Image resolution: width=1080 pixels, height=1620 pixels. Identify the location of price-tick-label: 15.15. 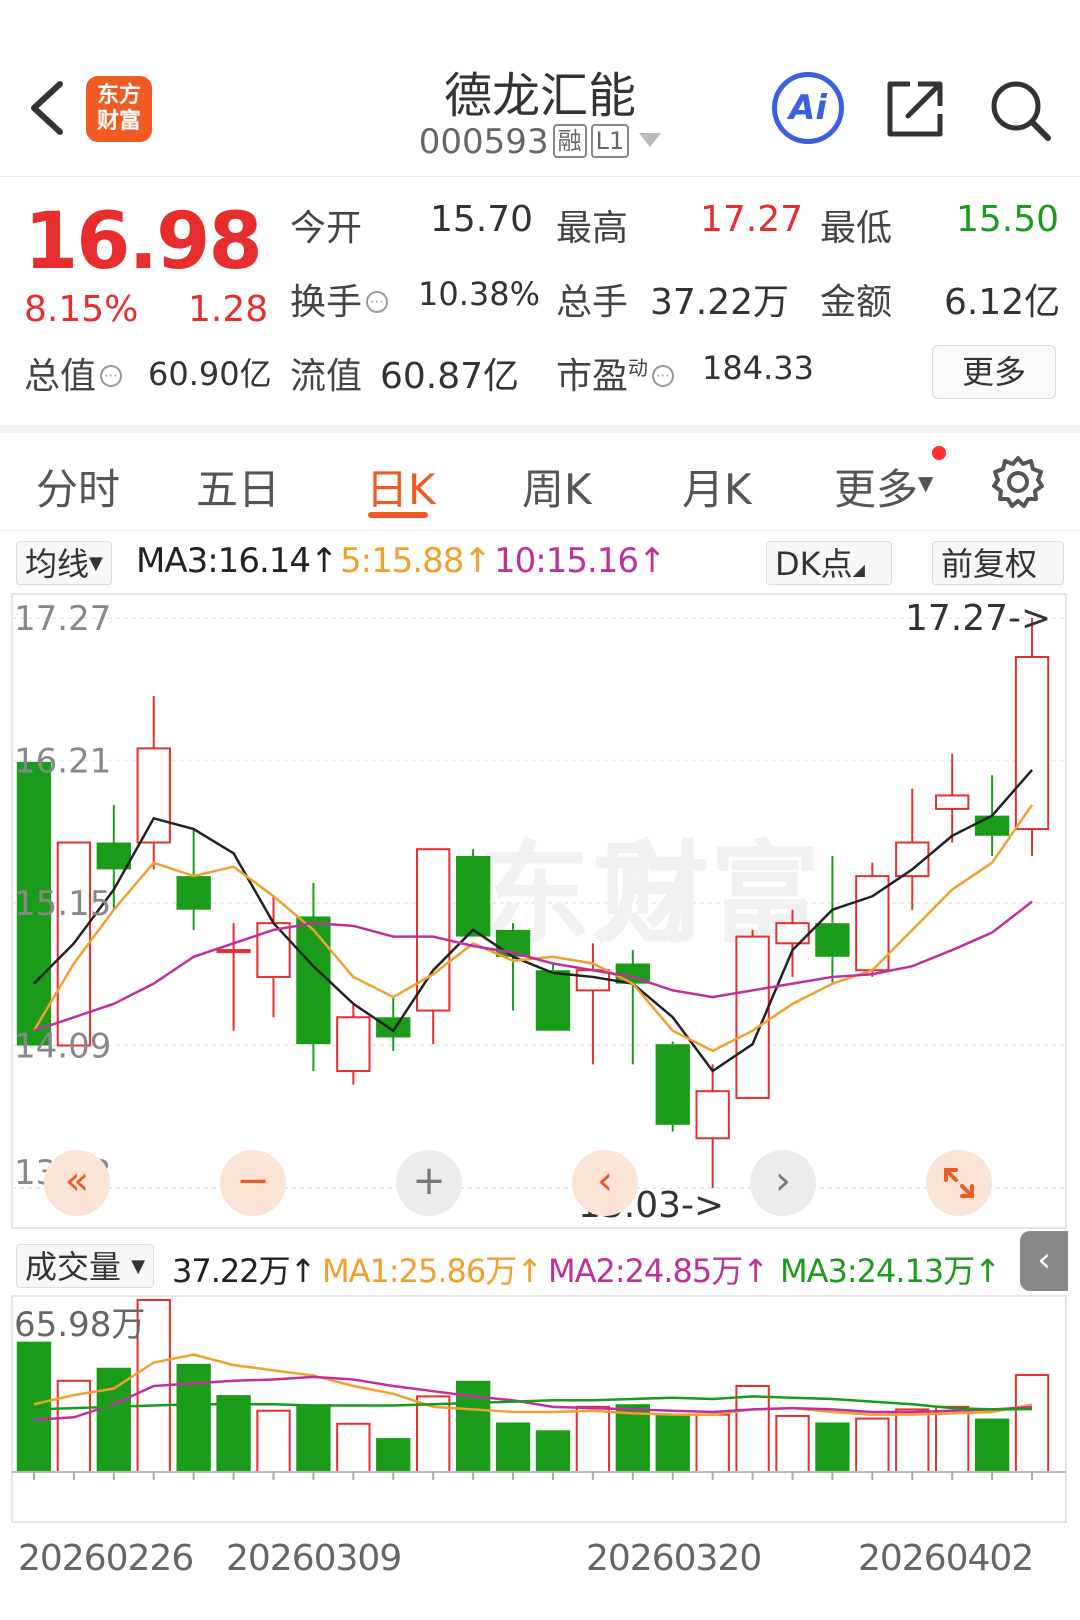
(62, 904).